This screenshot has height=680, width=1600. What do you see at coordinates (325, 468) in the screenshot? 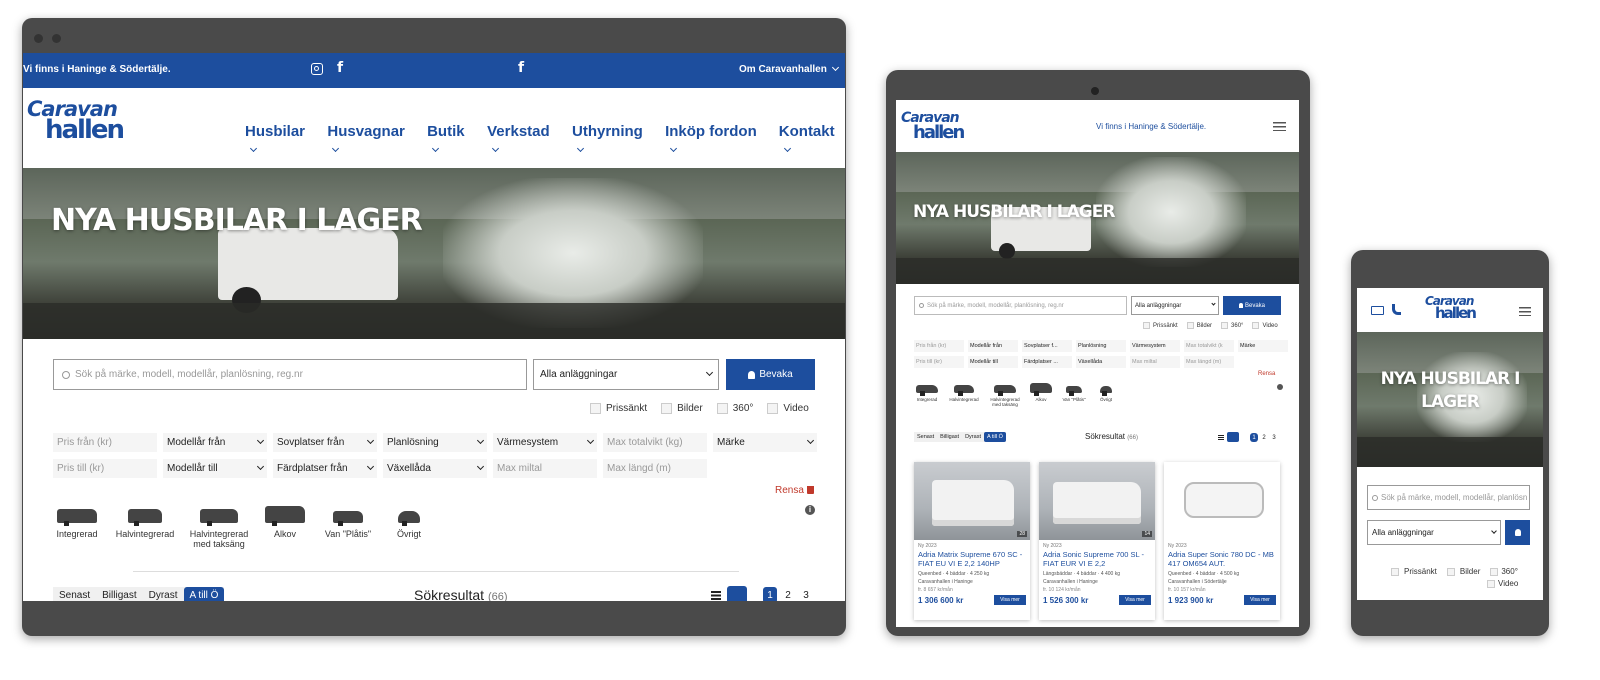
I see `seats-from-select: Färdplatser från` at bounding box center [325, 468].